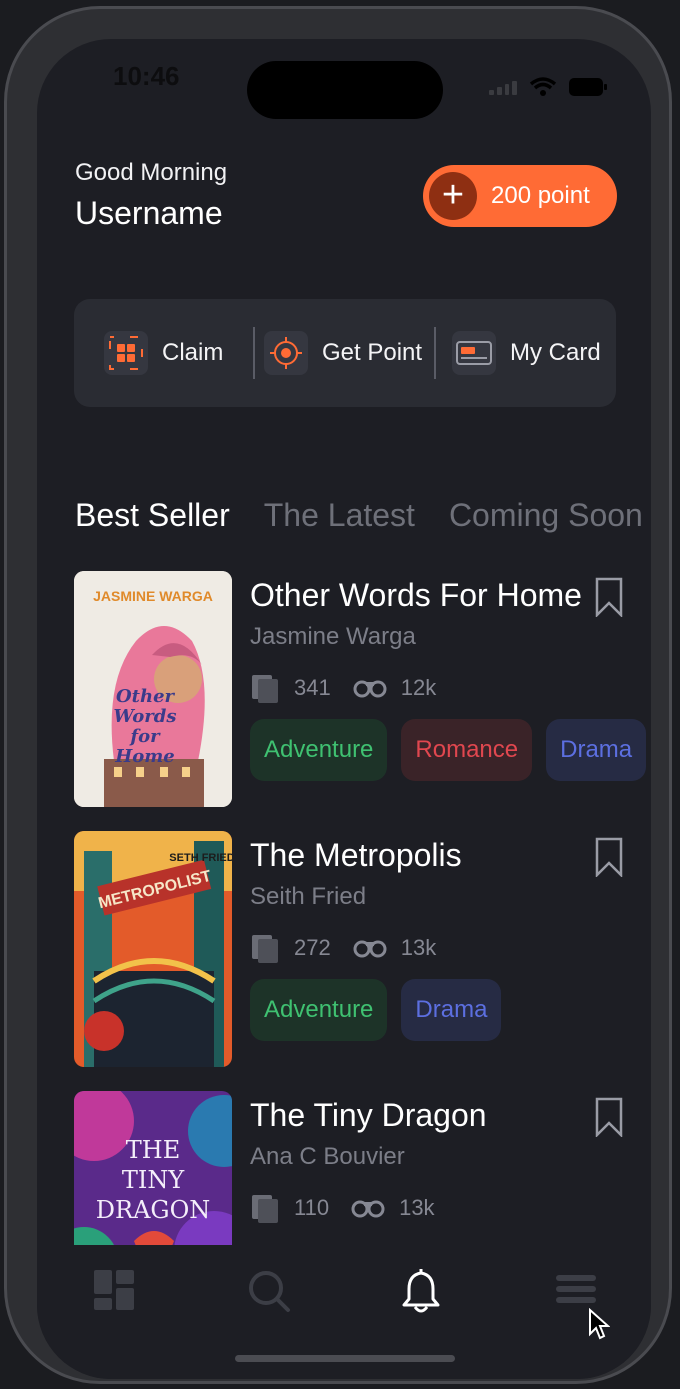 Image resolution: width=680 pixels, height=1389 pixels. Describe the element at coordinates (193, 352) in the screenshot. I see `claim-label: Claim` at that location.